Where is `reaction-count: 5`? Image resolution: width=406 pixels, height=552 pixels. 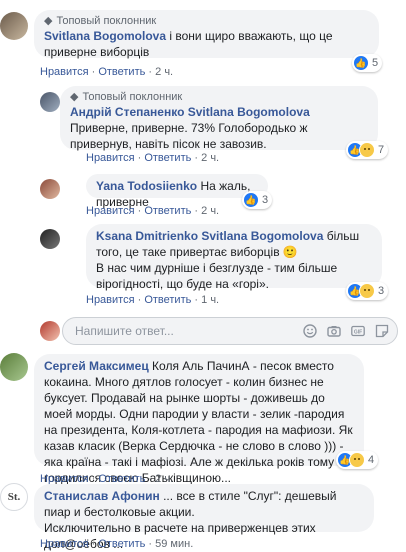
reaction-count: 5 is located at coordinates (367, 63).